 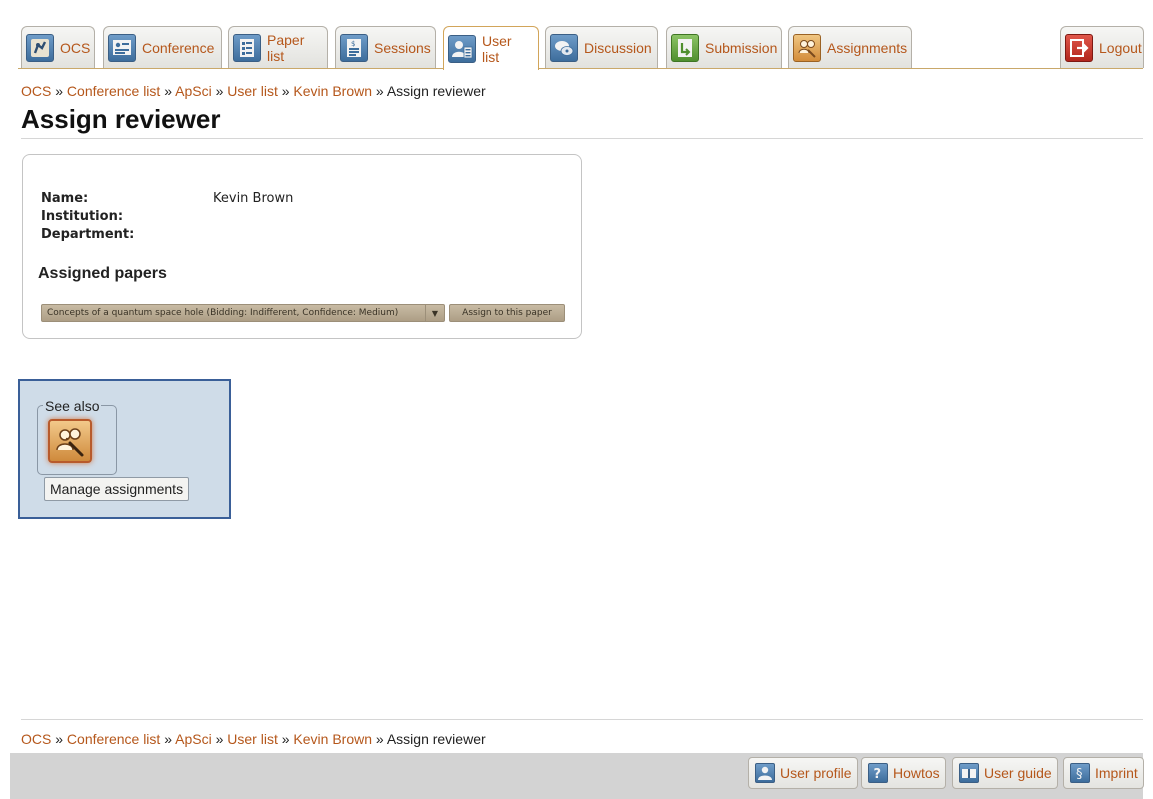 I want to click on tab-label: Conference, so click(x=178, y=47).